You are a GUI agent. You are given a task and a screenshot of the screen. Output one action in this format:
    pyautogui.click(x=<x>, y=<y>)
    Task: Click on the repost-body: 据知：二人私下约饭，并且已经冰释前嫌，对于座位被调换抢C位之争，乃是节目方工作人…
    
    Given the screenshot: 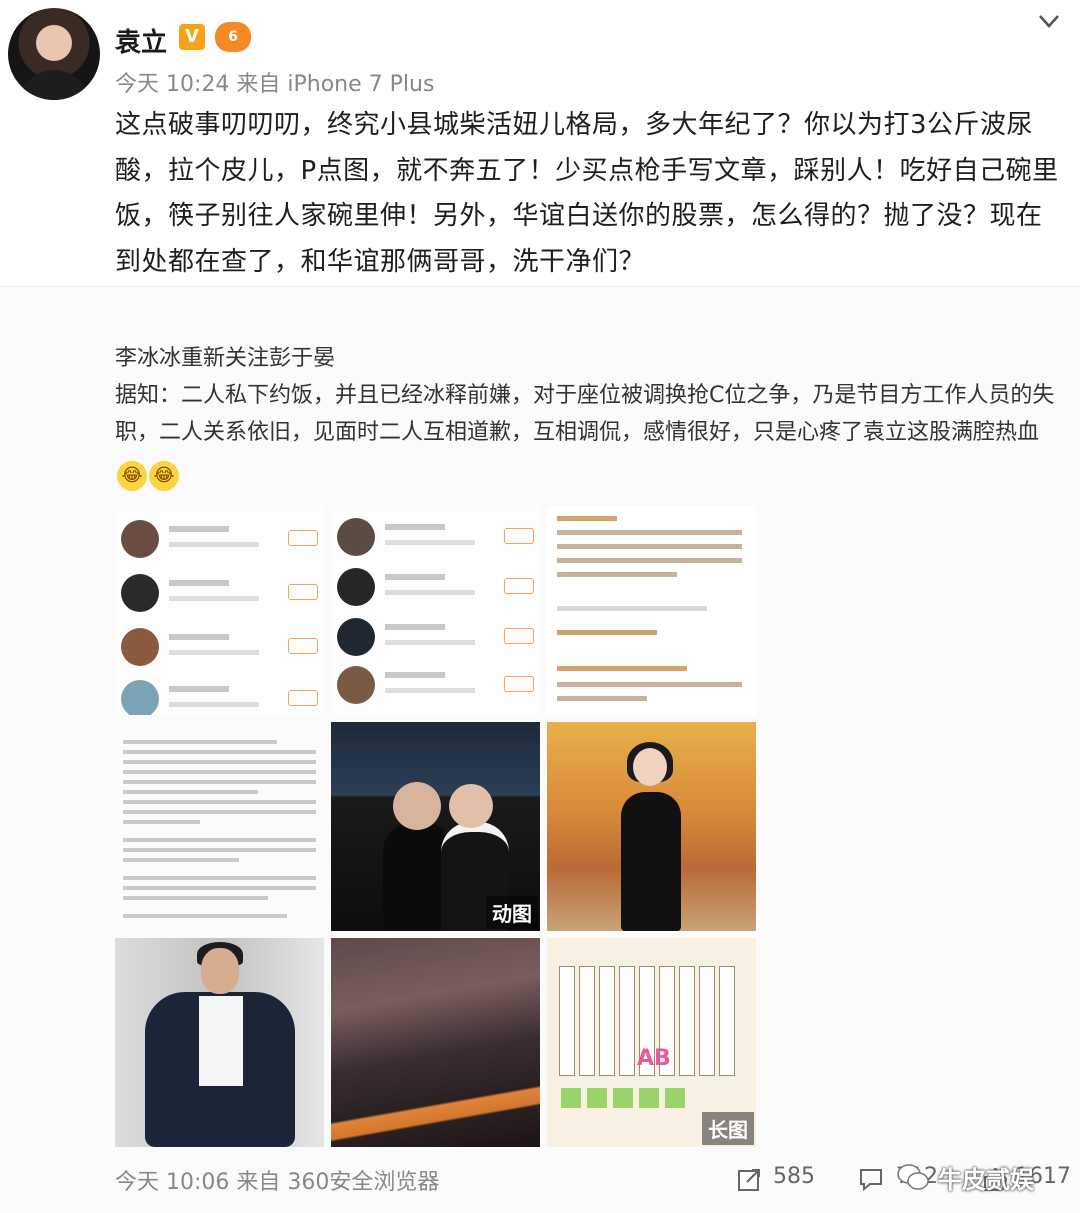 What is the action you would take?
    pyautogui.click(x=585, y=434)
    